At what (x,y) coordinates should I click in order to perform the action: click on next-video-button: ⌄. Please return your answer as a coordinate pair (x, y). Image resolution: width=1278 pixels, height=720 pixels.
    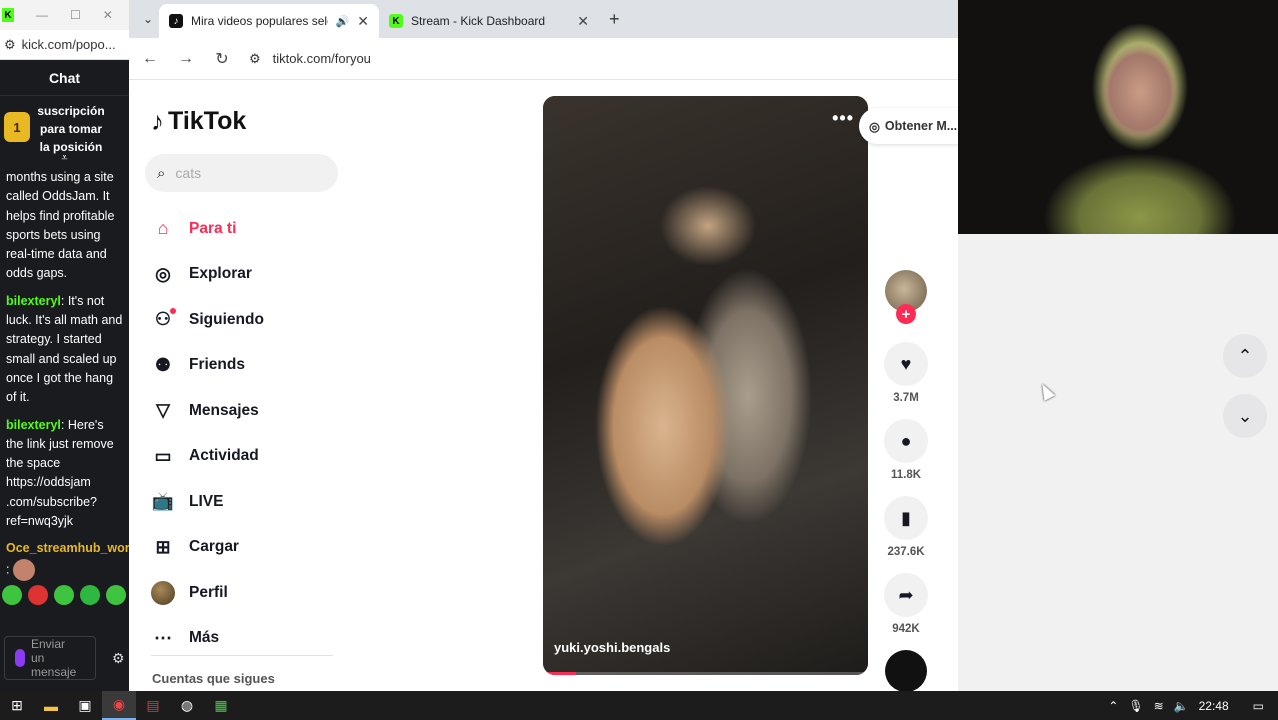
    Looking at the image, I should click on (1245, 416).